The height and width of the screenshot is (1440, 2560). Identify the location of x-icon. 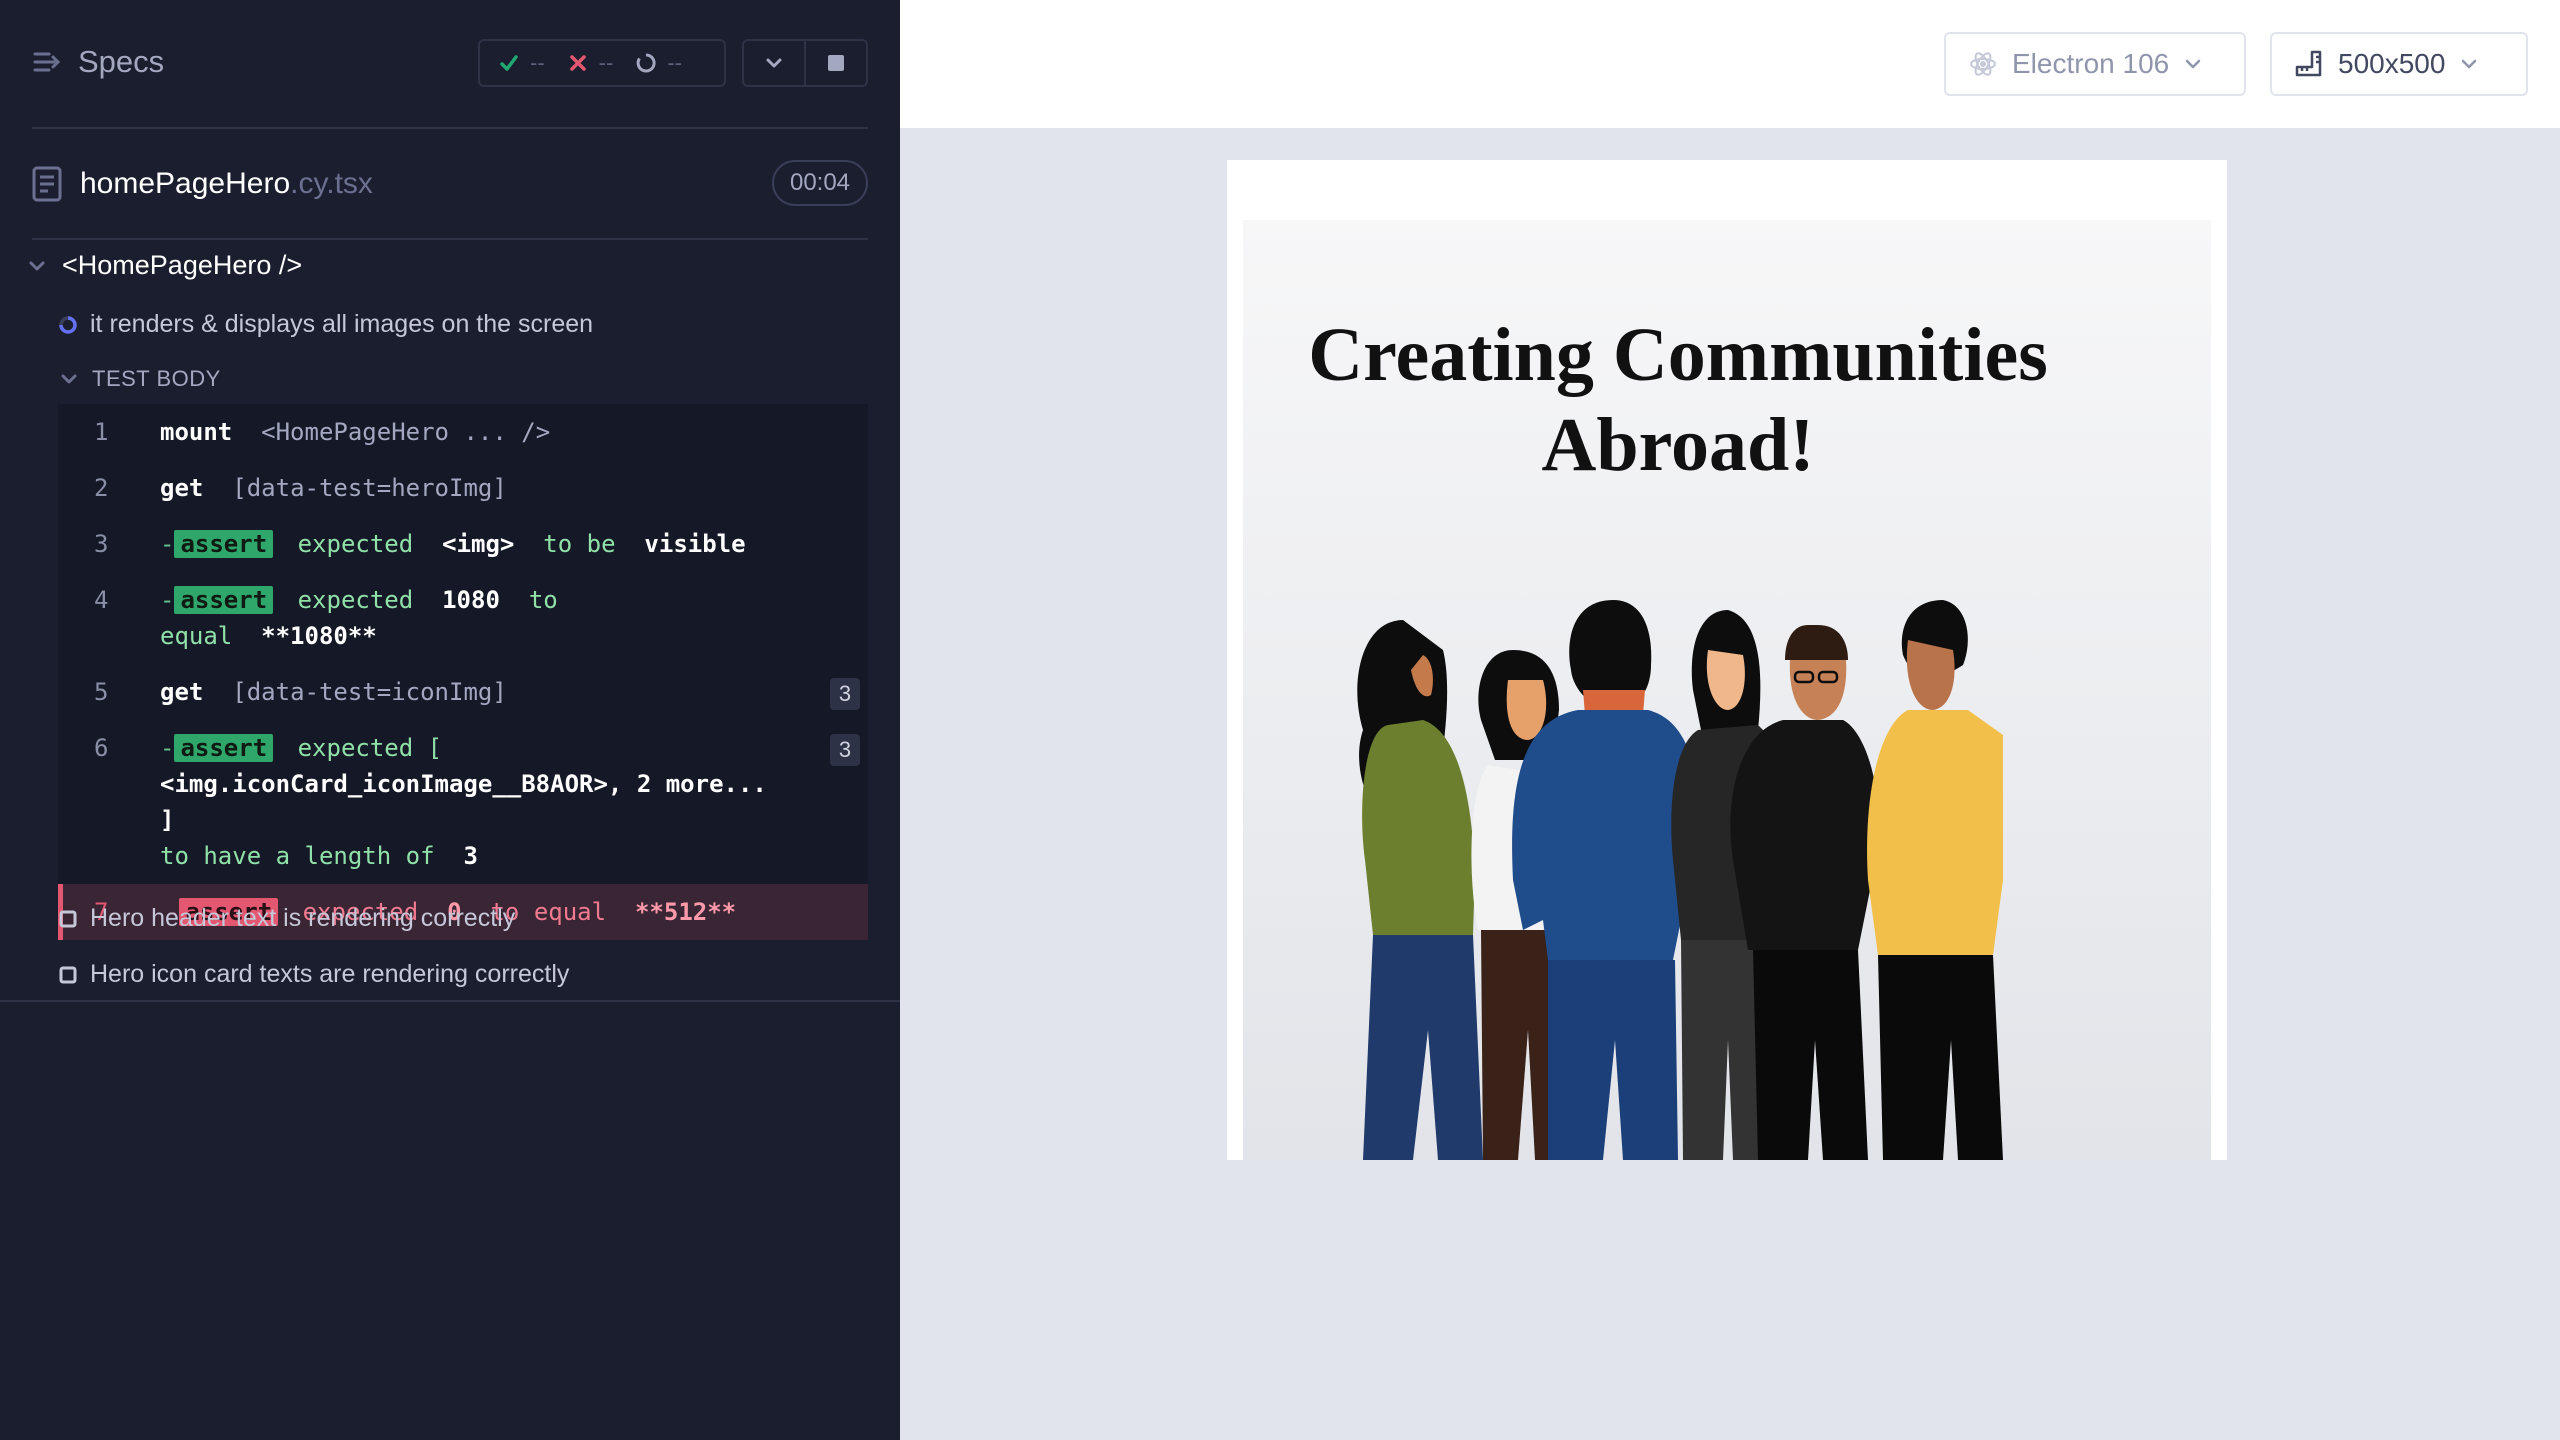
(577, 63).